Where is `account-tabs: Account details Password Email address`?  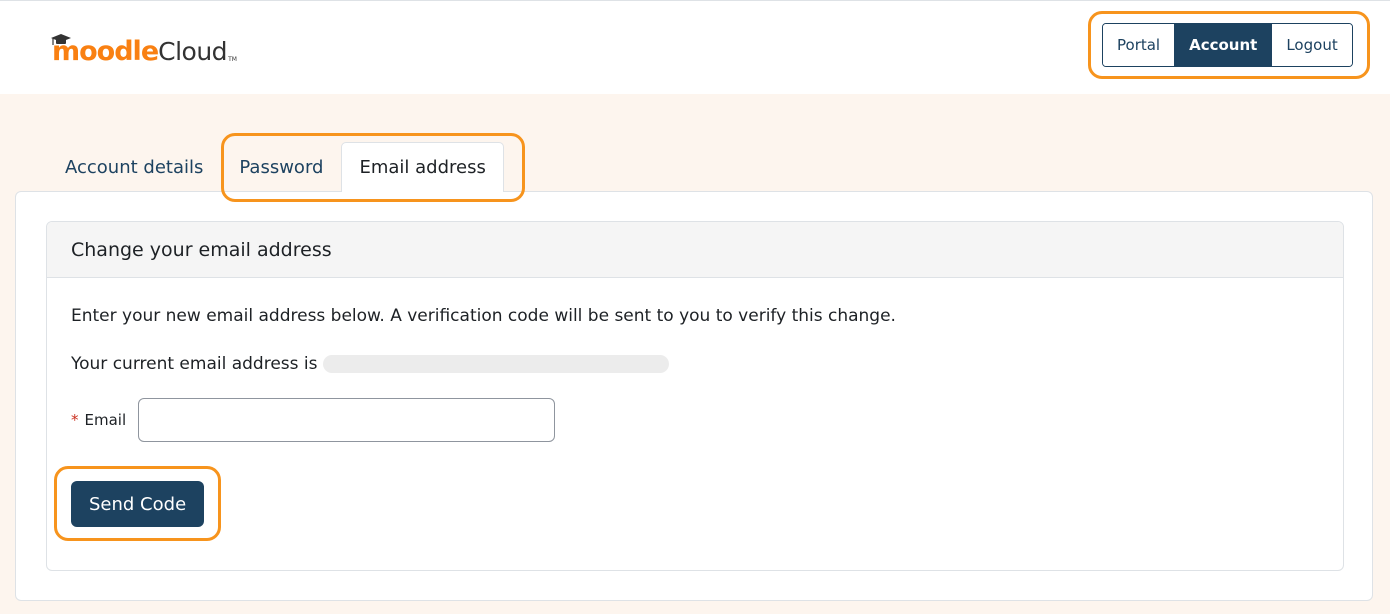 account-tabs: Account details Password Email address is located at coordinates (275, 167).